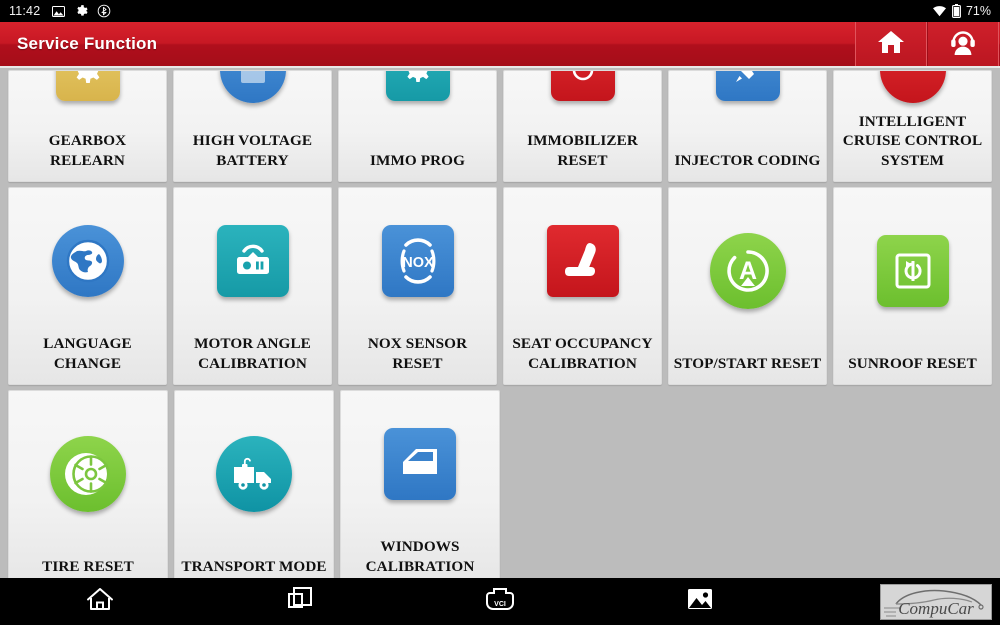 The image size is (1000, 625). Describe the element at coordinates (417, 353) in the screenshot. I see `tile-label: NOX SENSOR RESET` at that location.